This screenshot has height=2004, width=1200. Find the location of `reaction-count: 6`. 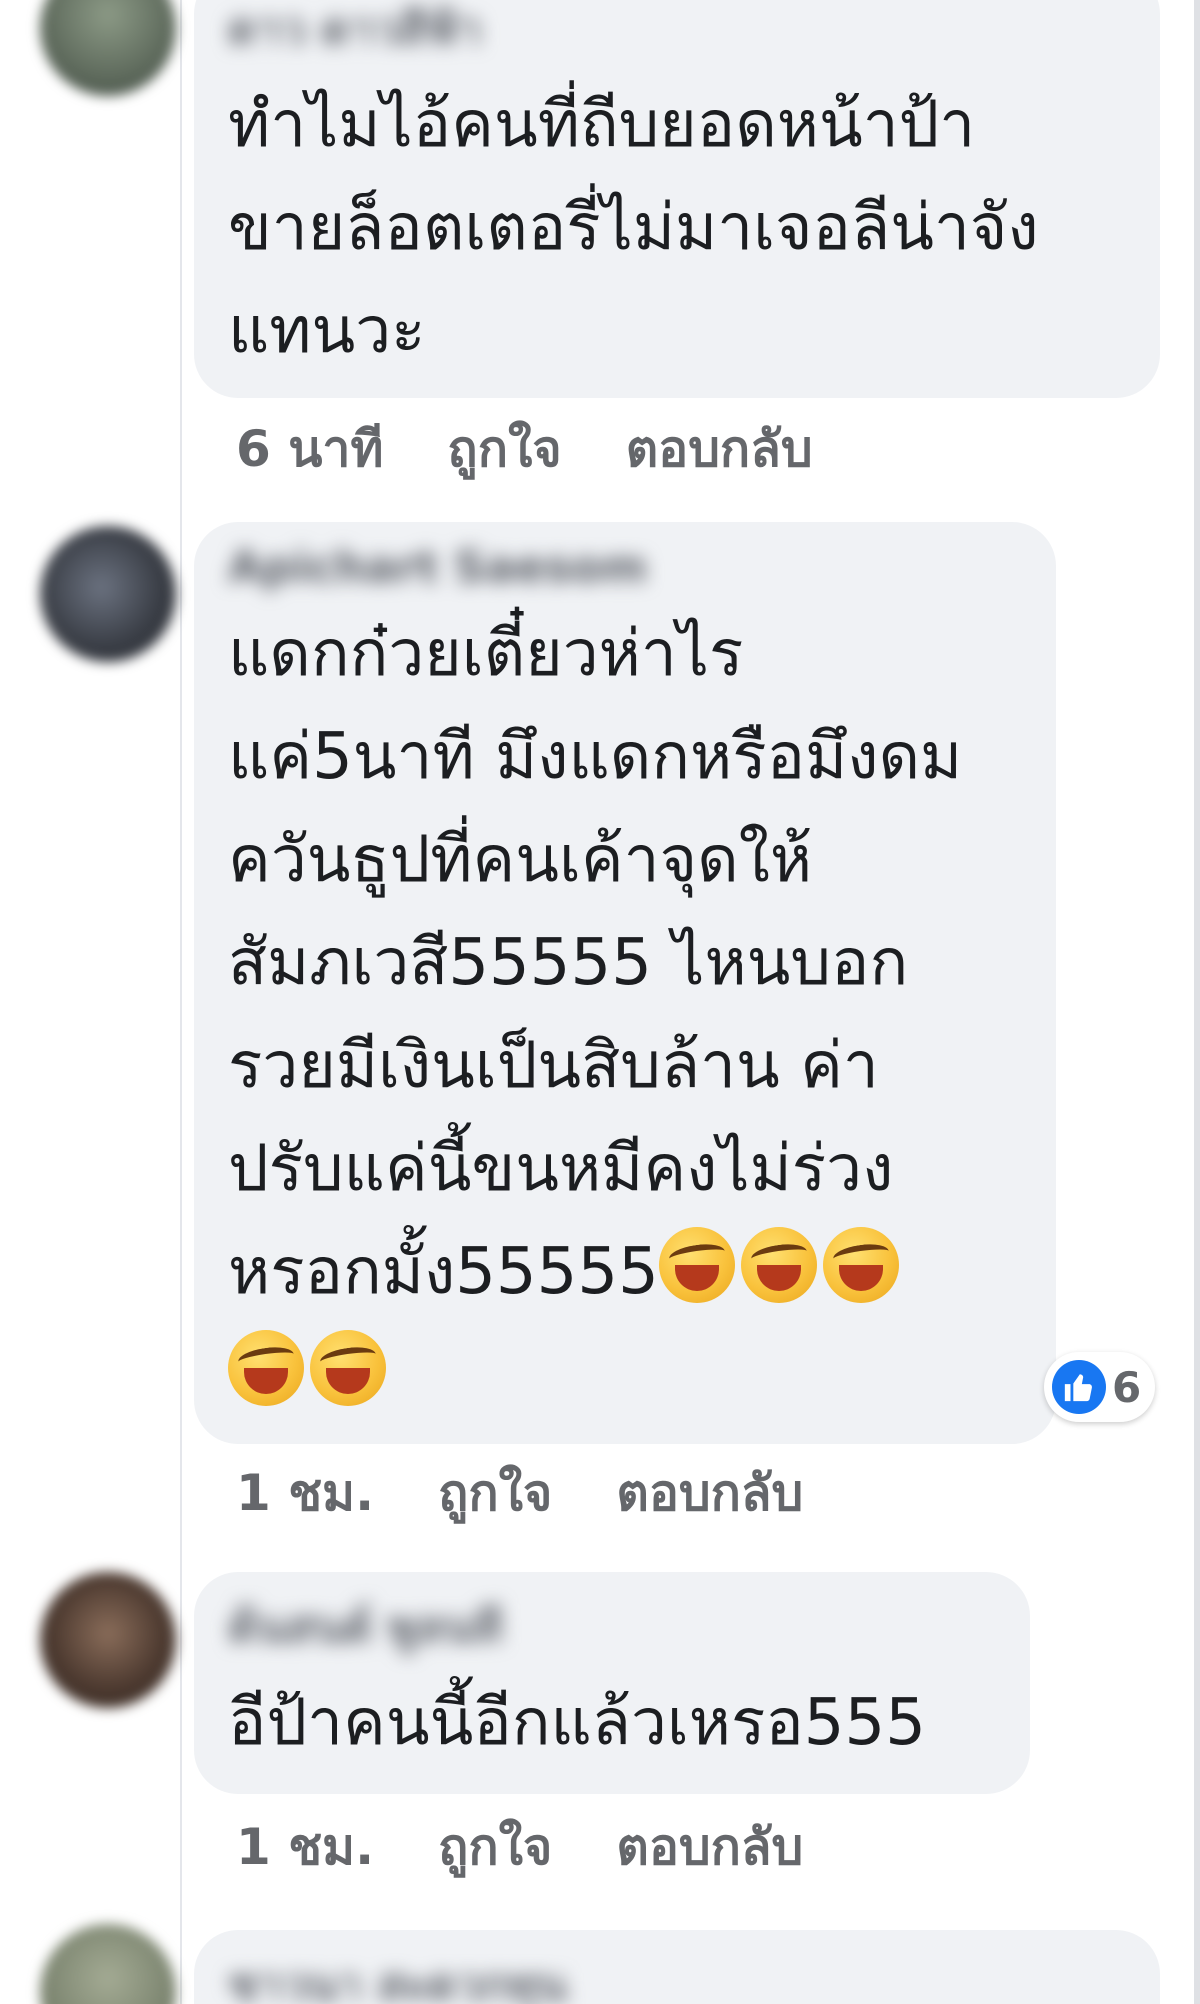

reaction-count: 6 is located at coordinates (1127, 1387).